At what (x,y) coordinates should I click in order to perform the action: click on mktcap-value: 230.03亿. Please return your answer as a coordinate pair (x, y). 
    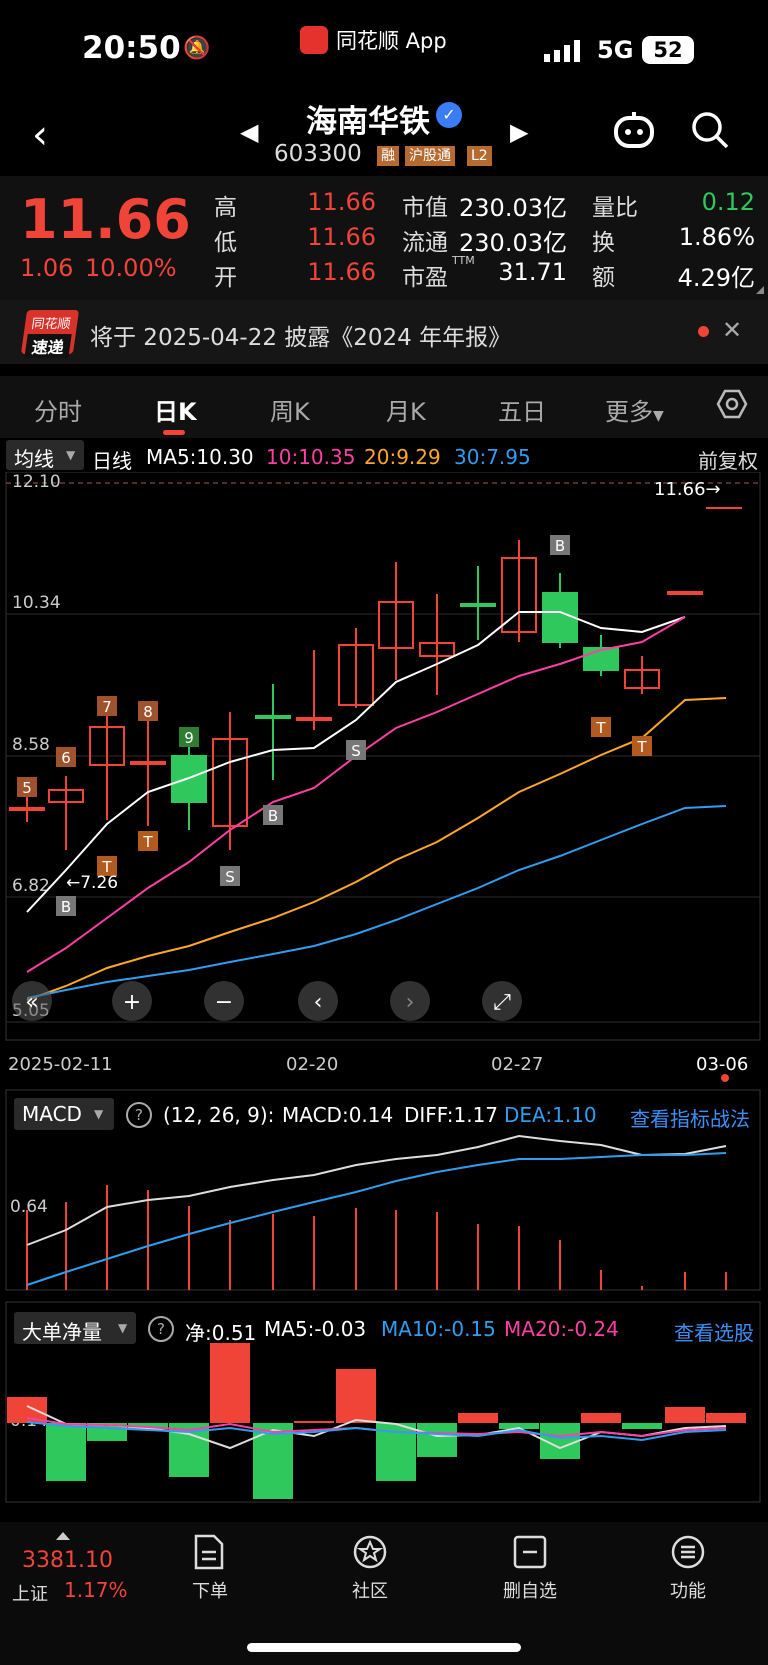
    Looking at the image, I should click on (513, 208).